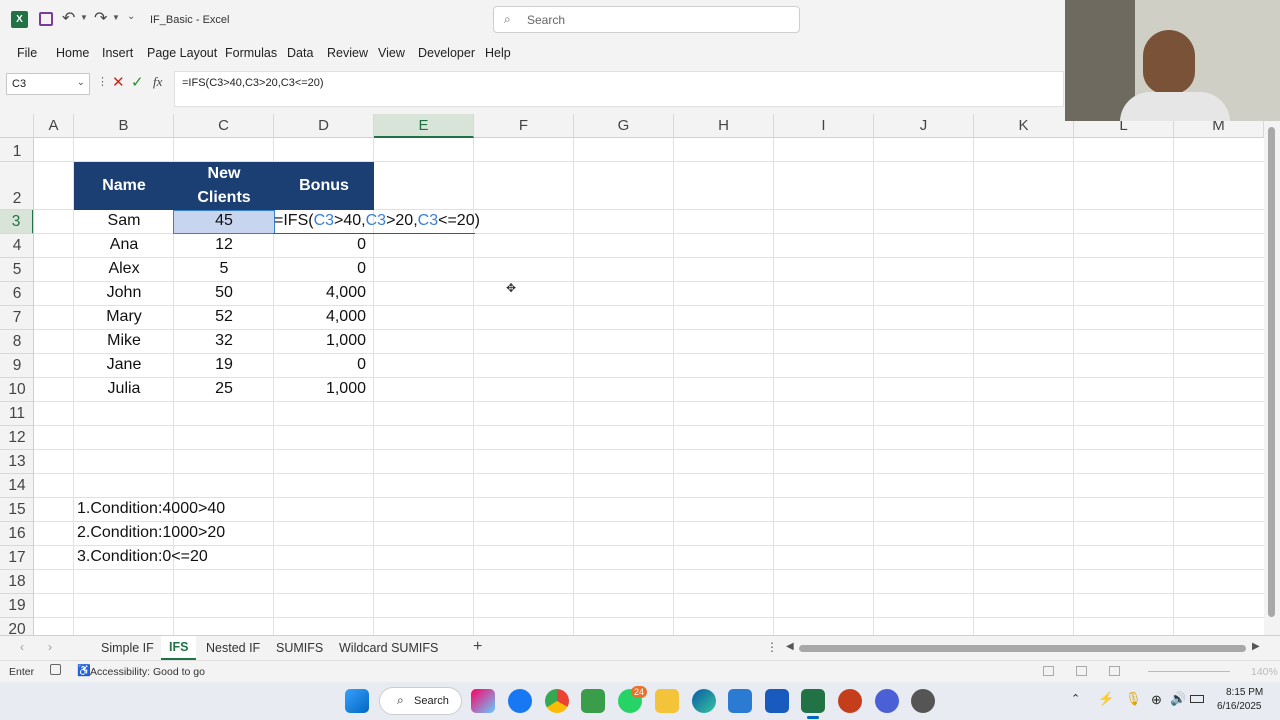  I want to click on cell-d10: 1,000, so click(320, 389).